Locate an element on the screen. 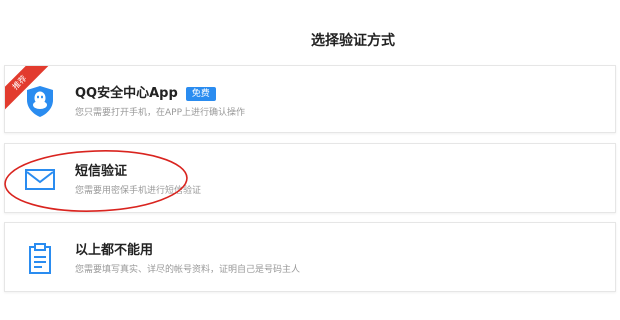  page-title: 选择验证方式 is located at coordinates (353, 41).